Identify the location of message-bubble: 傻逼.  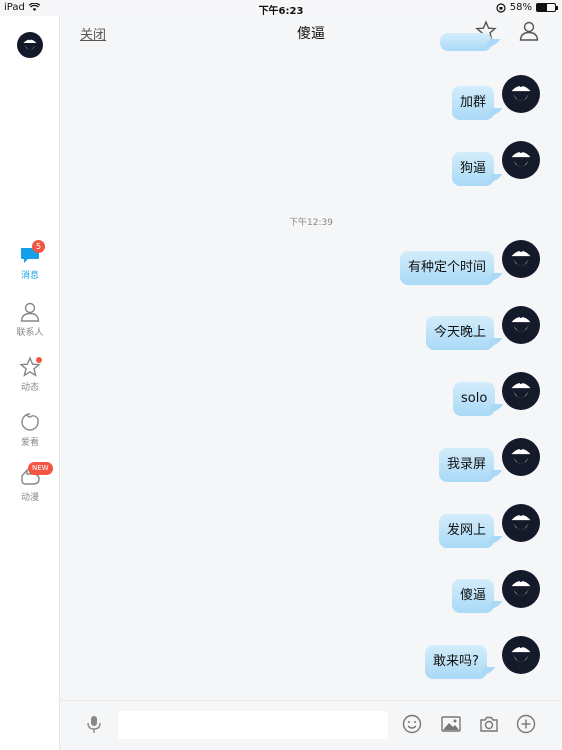
(473, 596).